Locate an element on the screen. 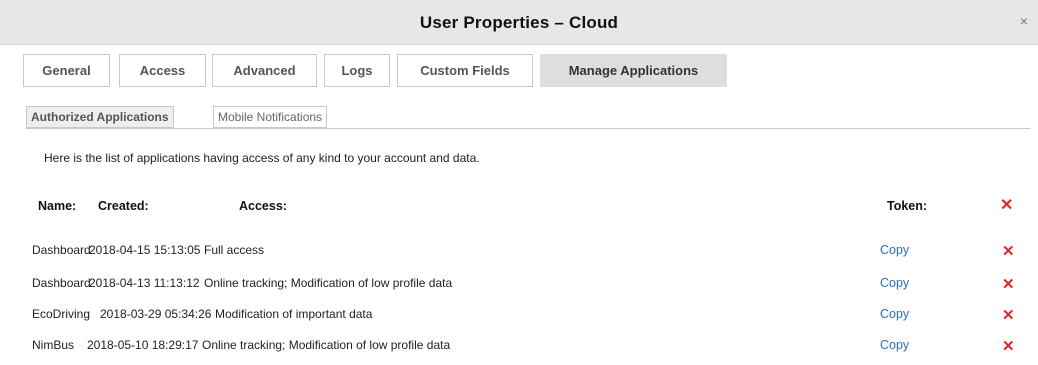 Image resolution: width=1038 pixels, height=365 pixels. tab-logs: Logs is located at coordinates (357, 70).